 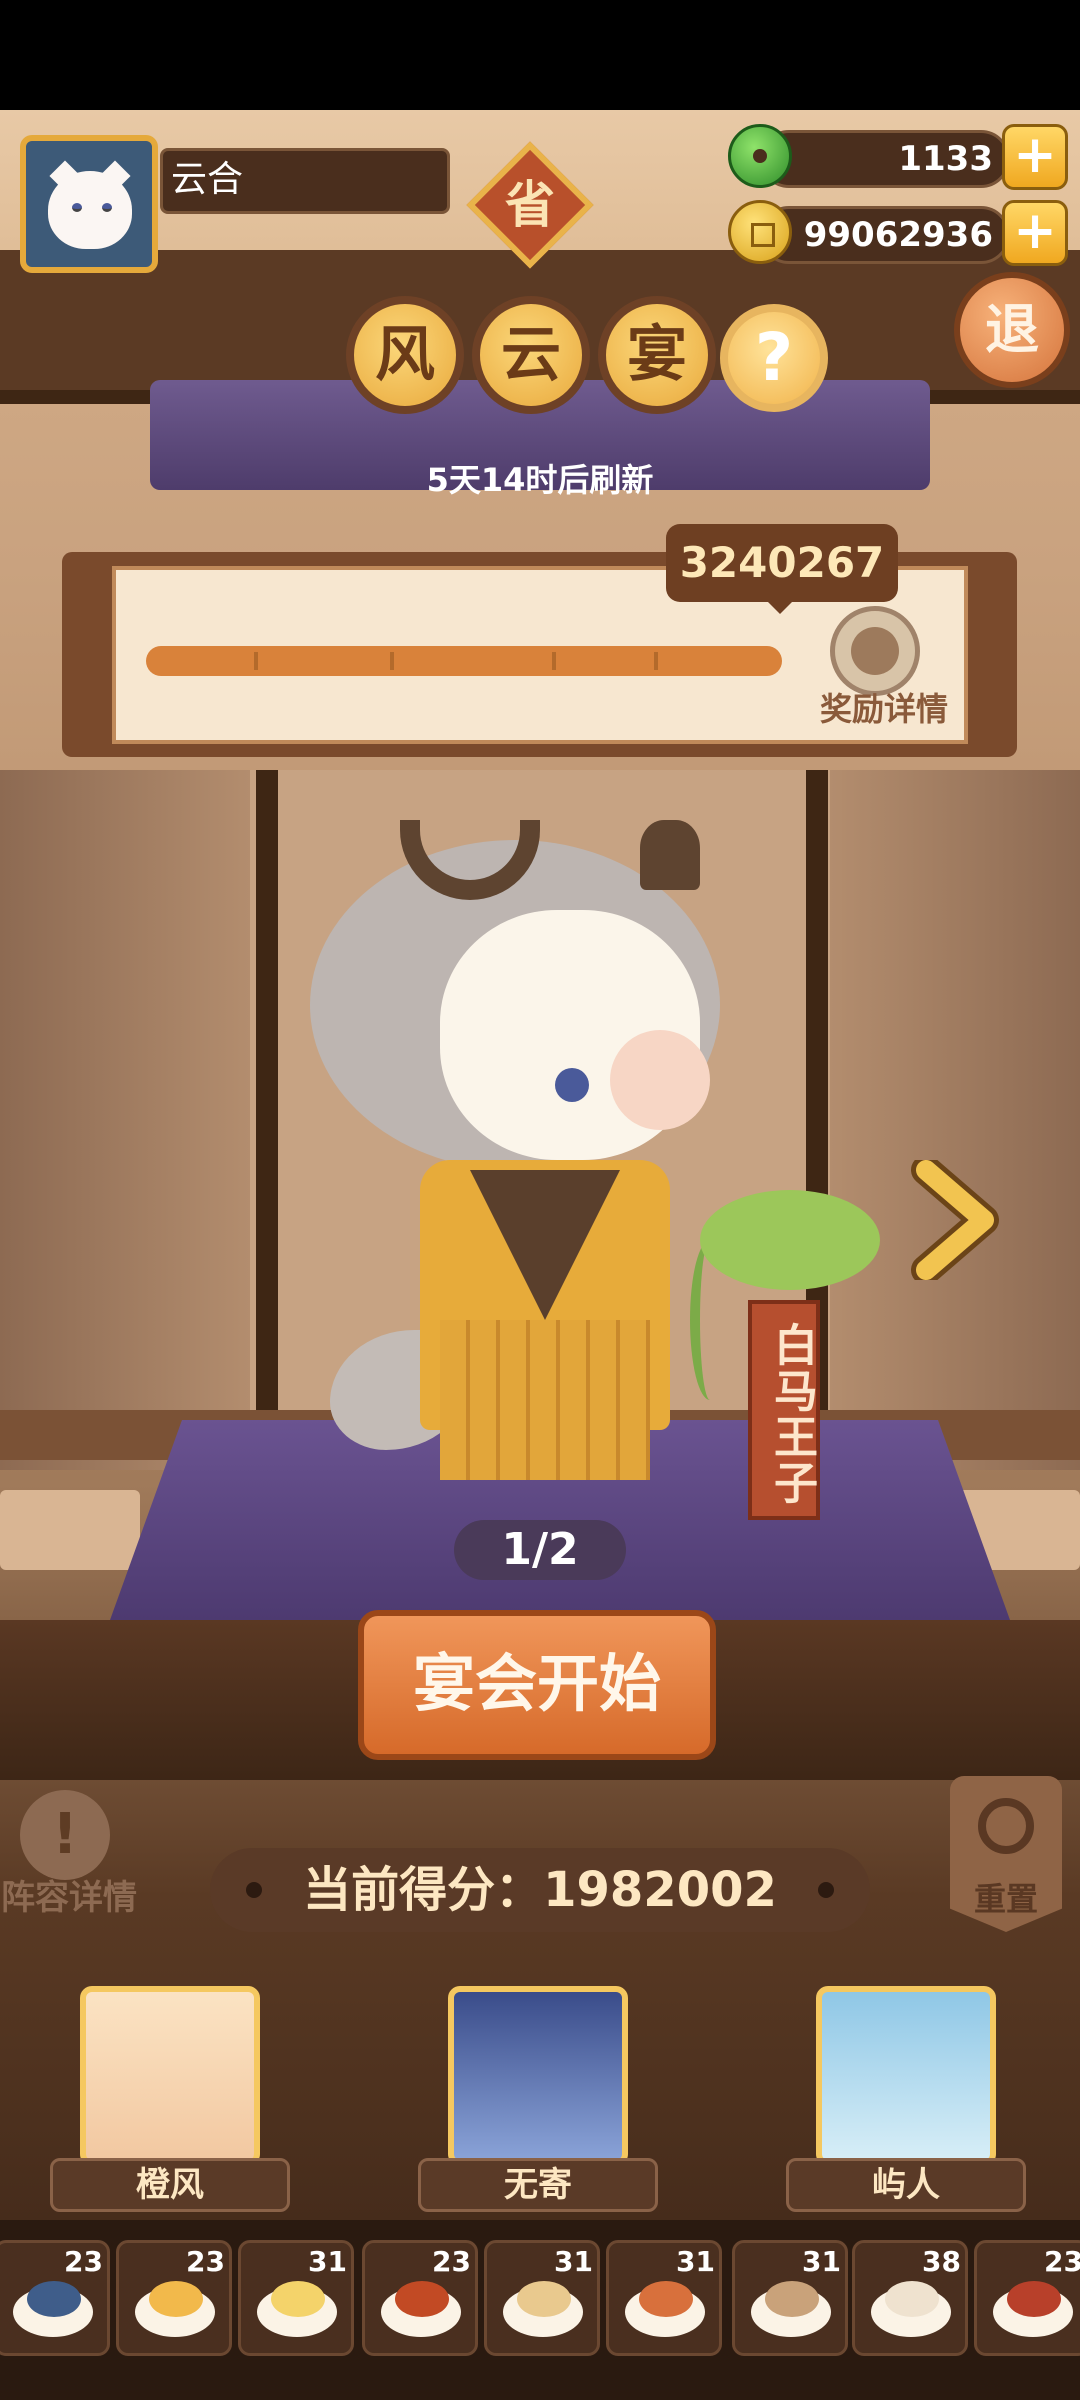 What do you see at coordinates (1035, 157) in the screenshot?
I see `add-jade-button: +` at bounding box center [1035, 157].